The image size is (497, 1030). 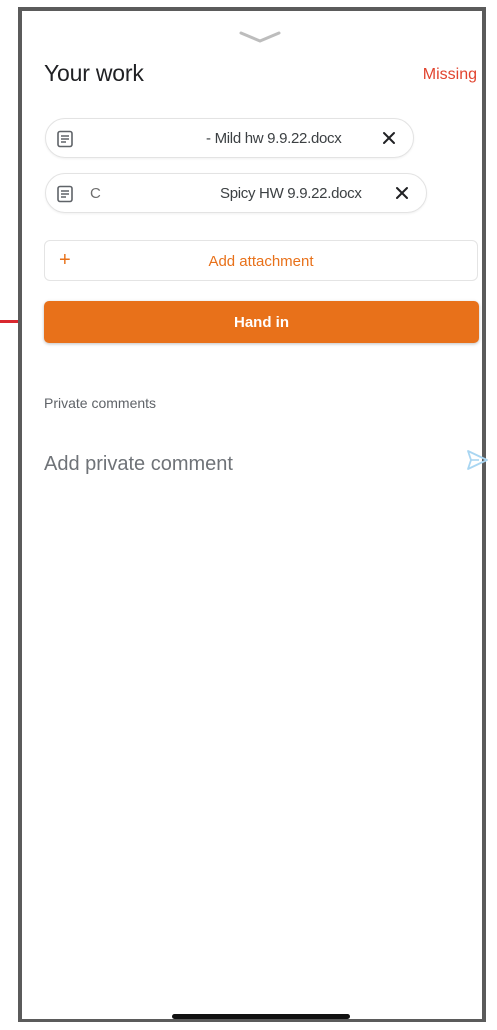 I want to click on attachment-name-prefix: C, so click(x=95, y=193).